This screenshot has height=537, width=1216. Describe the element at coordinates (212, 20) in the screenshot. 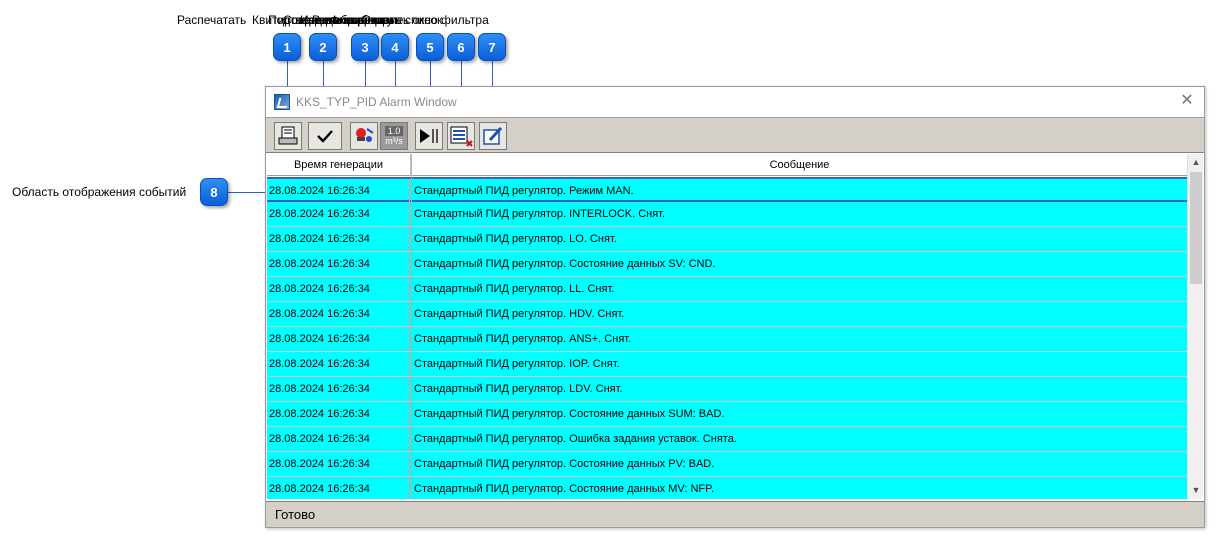

I see `label-print: Распечатать` at that location.